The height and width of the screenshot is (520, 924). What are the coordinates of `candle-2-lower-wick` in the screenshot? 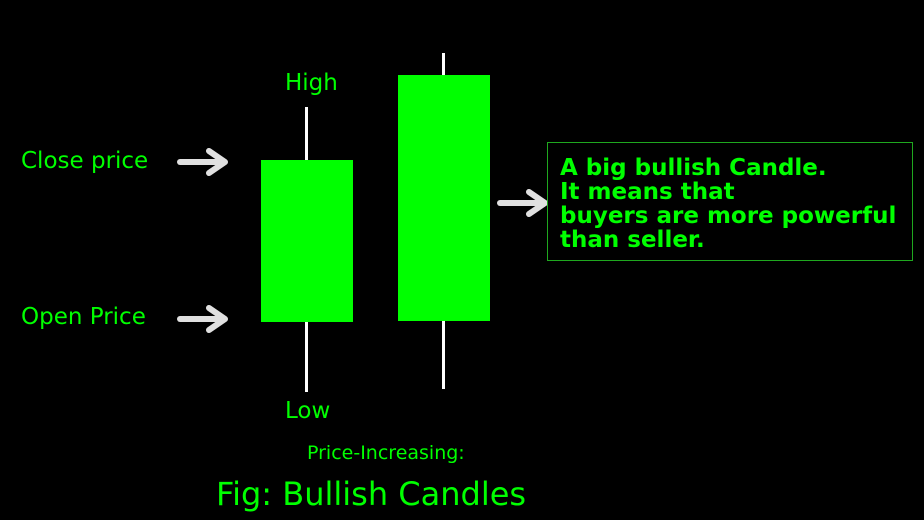 It's located at (443, 355).